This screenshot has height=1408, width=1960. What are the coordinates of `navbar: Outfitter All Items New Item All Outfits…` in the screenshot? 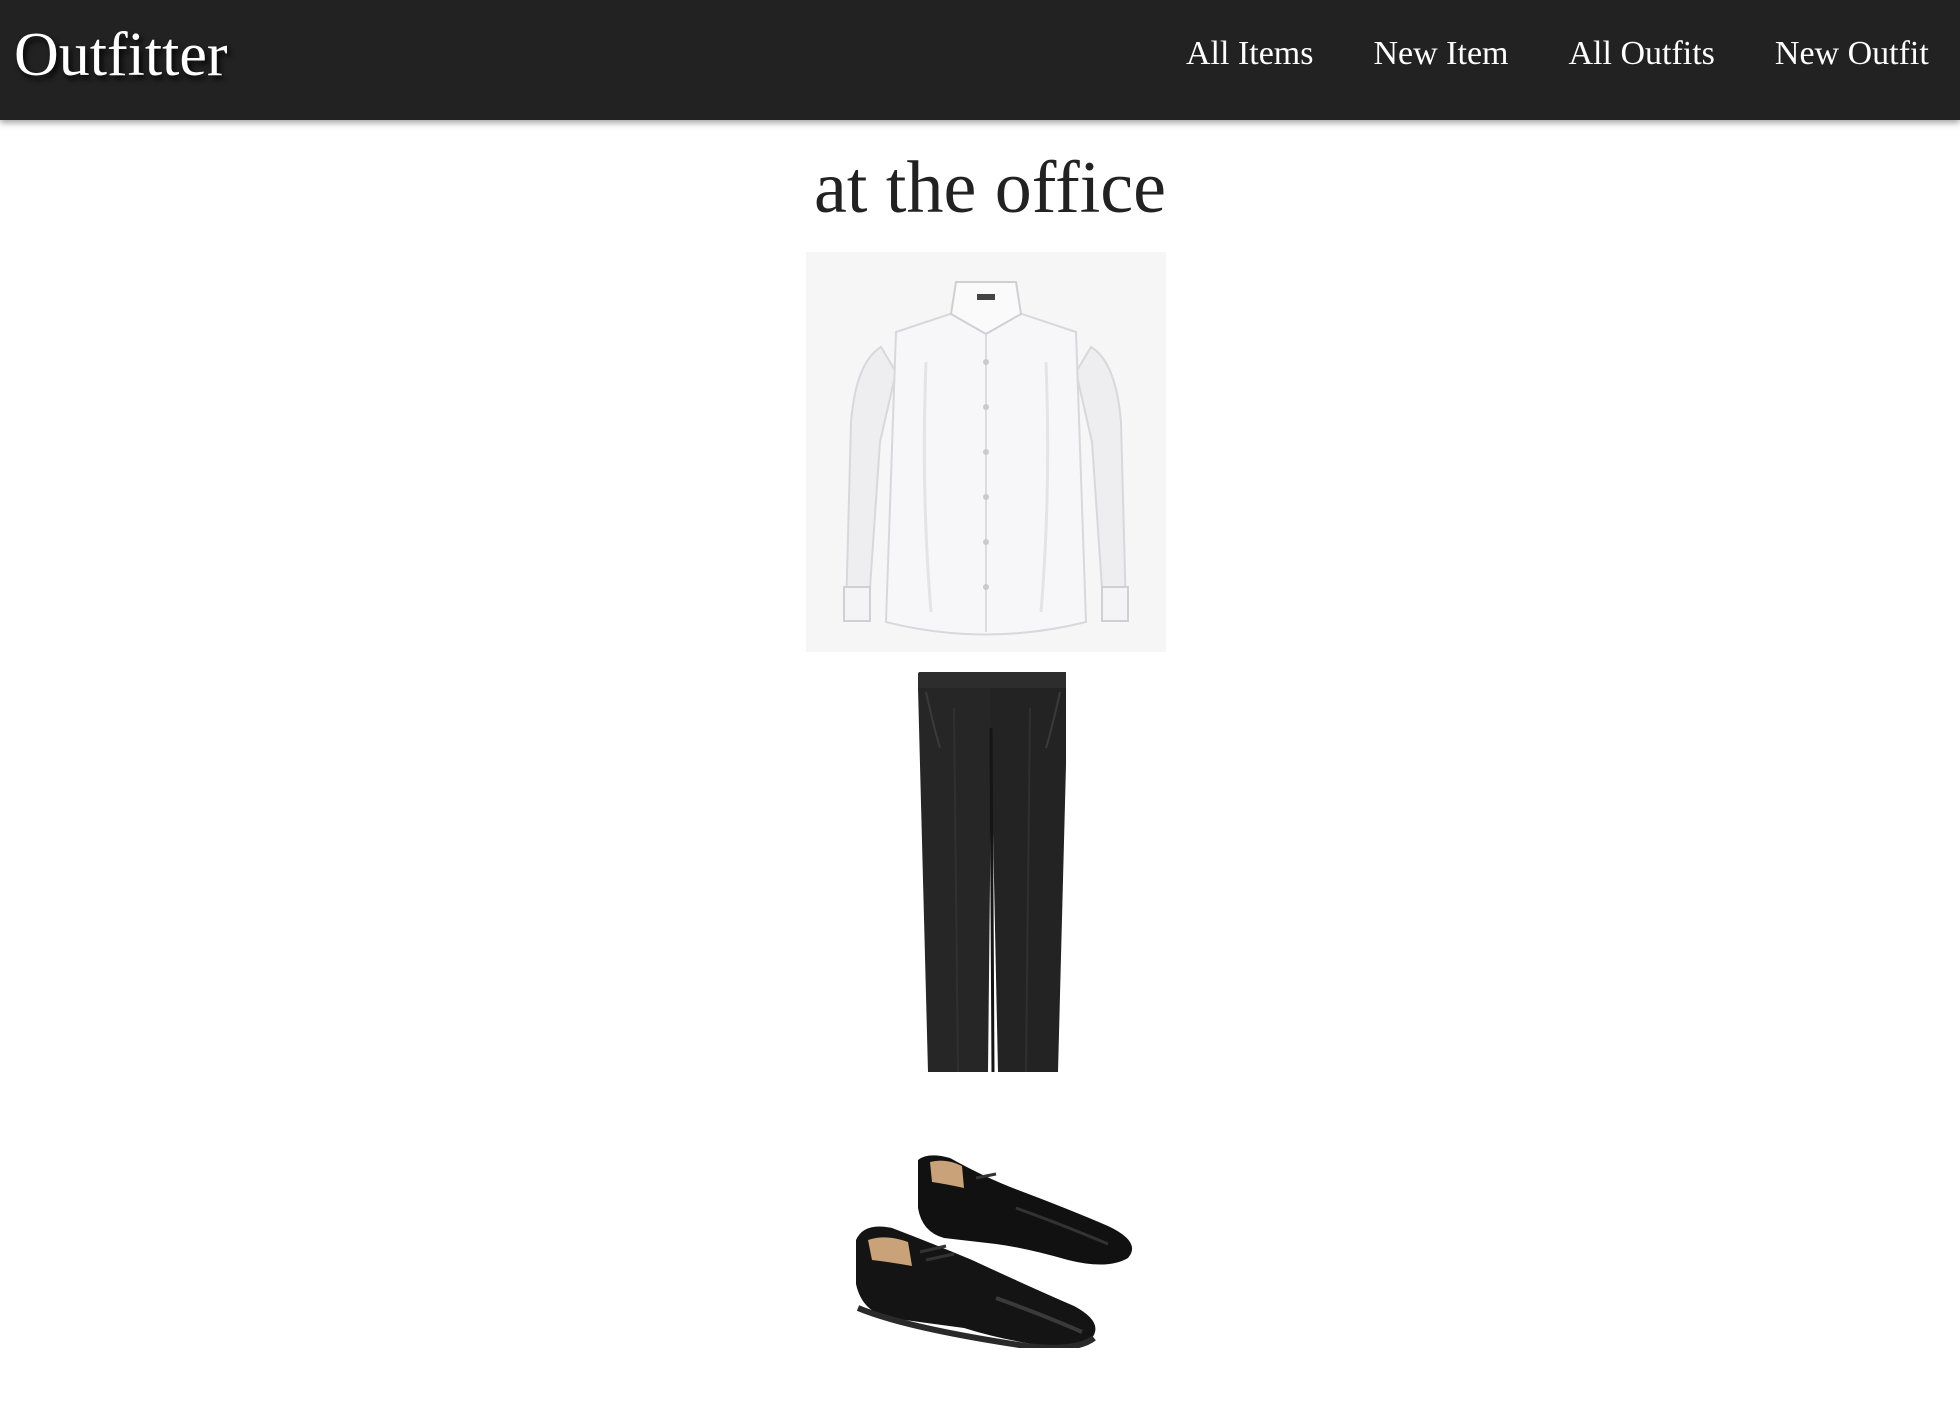 It's located at (980, 60).